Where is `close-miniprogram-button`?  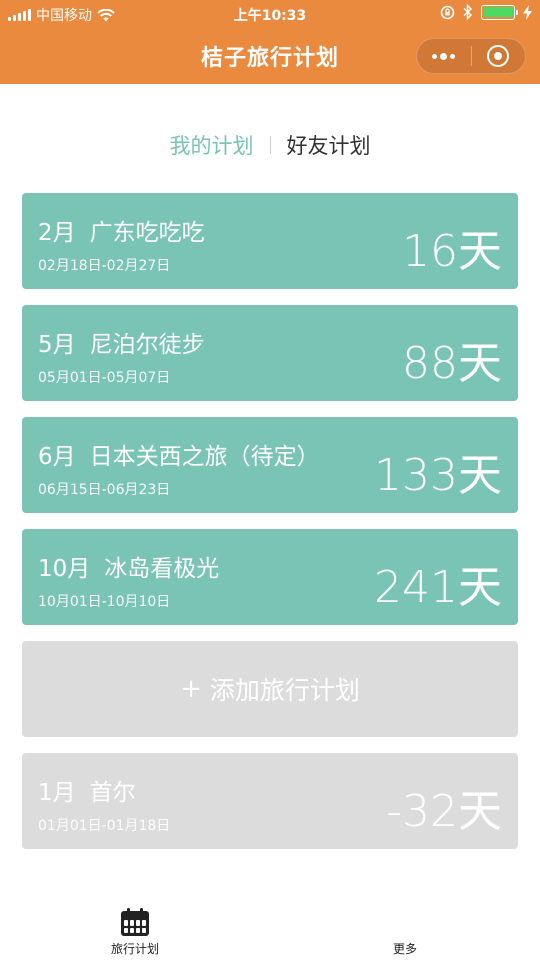
close-miniprogram-button is located at coordinates (499, 56).